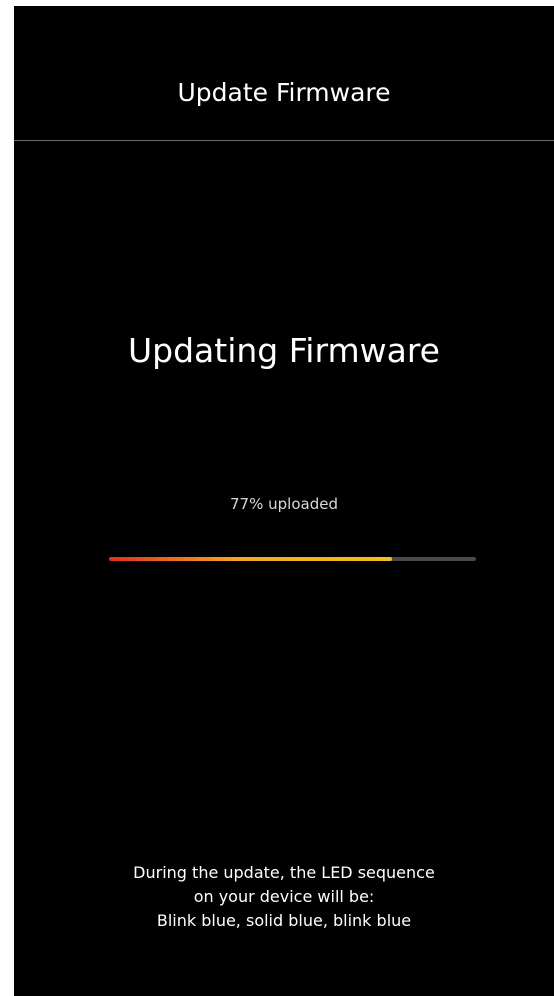  I want to click on page-title: Update Firmware, so click(284, 92).